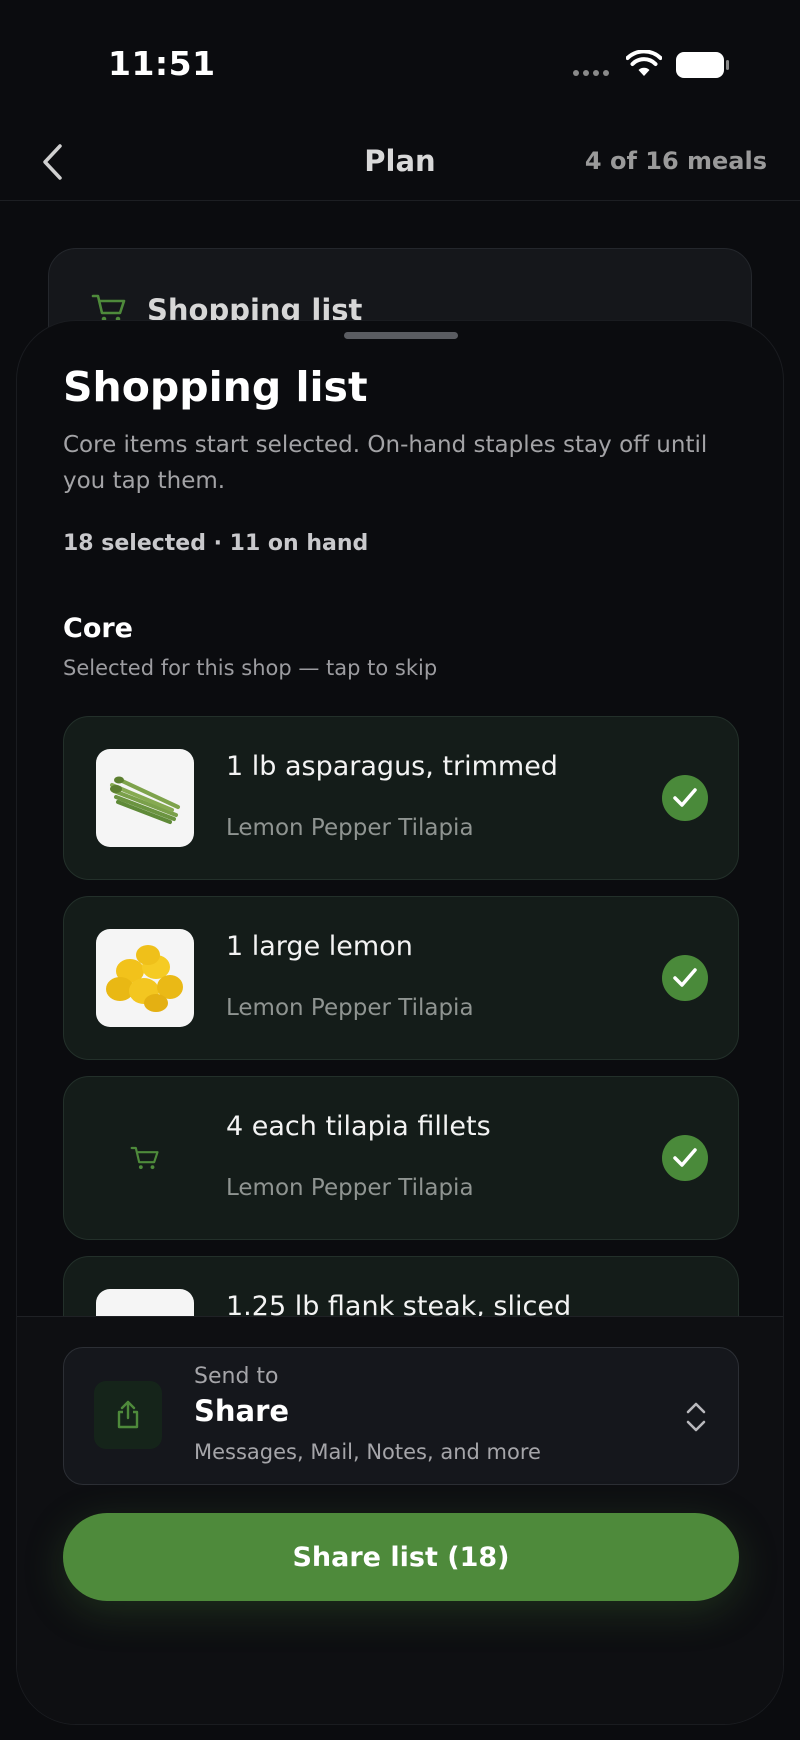  What do you see at coordinates (358, 1126) in the screenshot?
I see `item-name: 4 each tilapia fillets` at bounding box center [358, 1126].